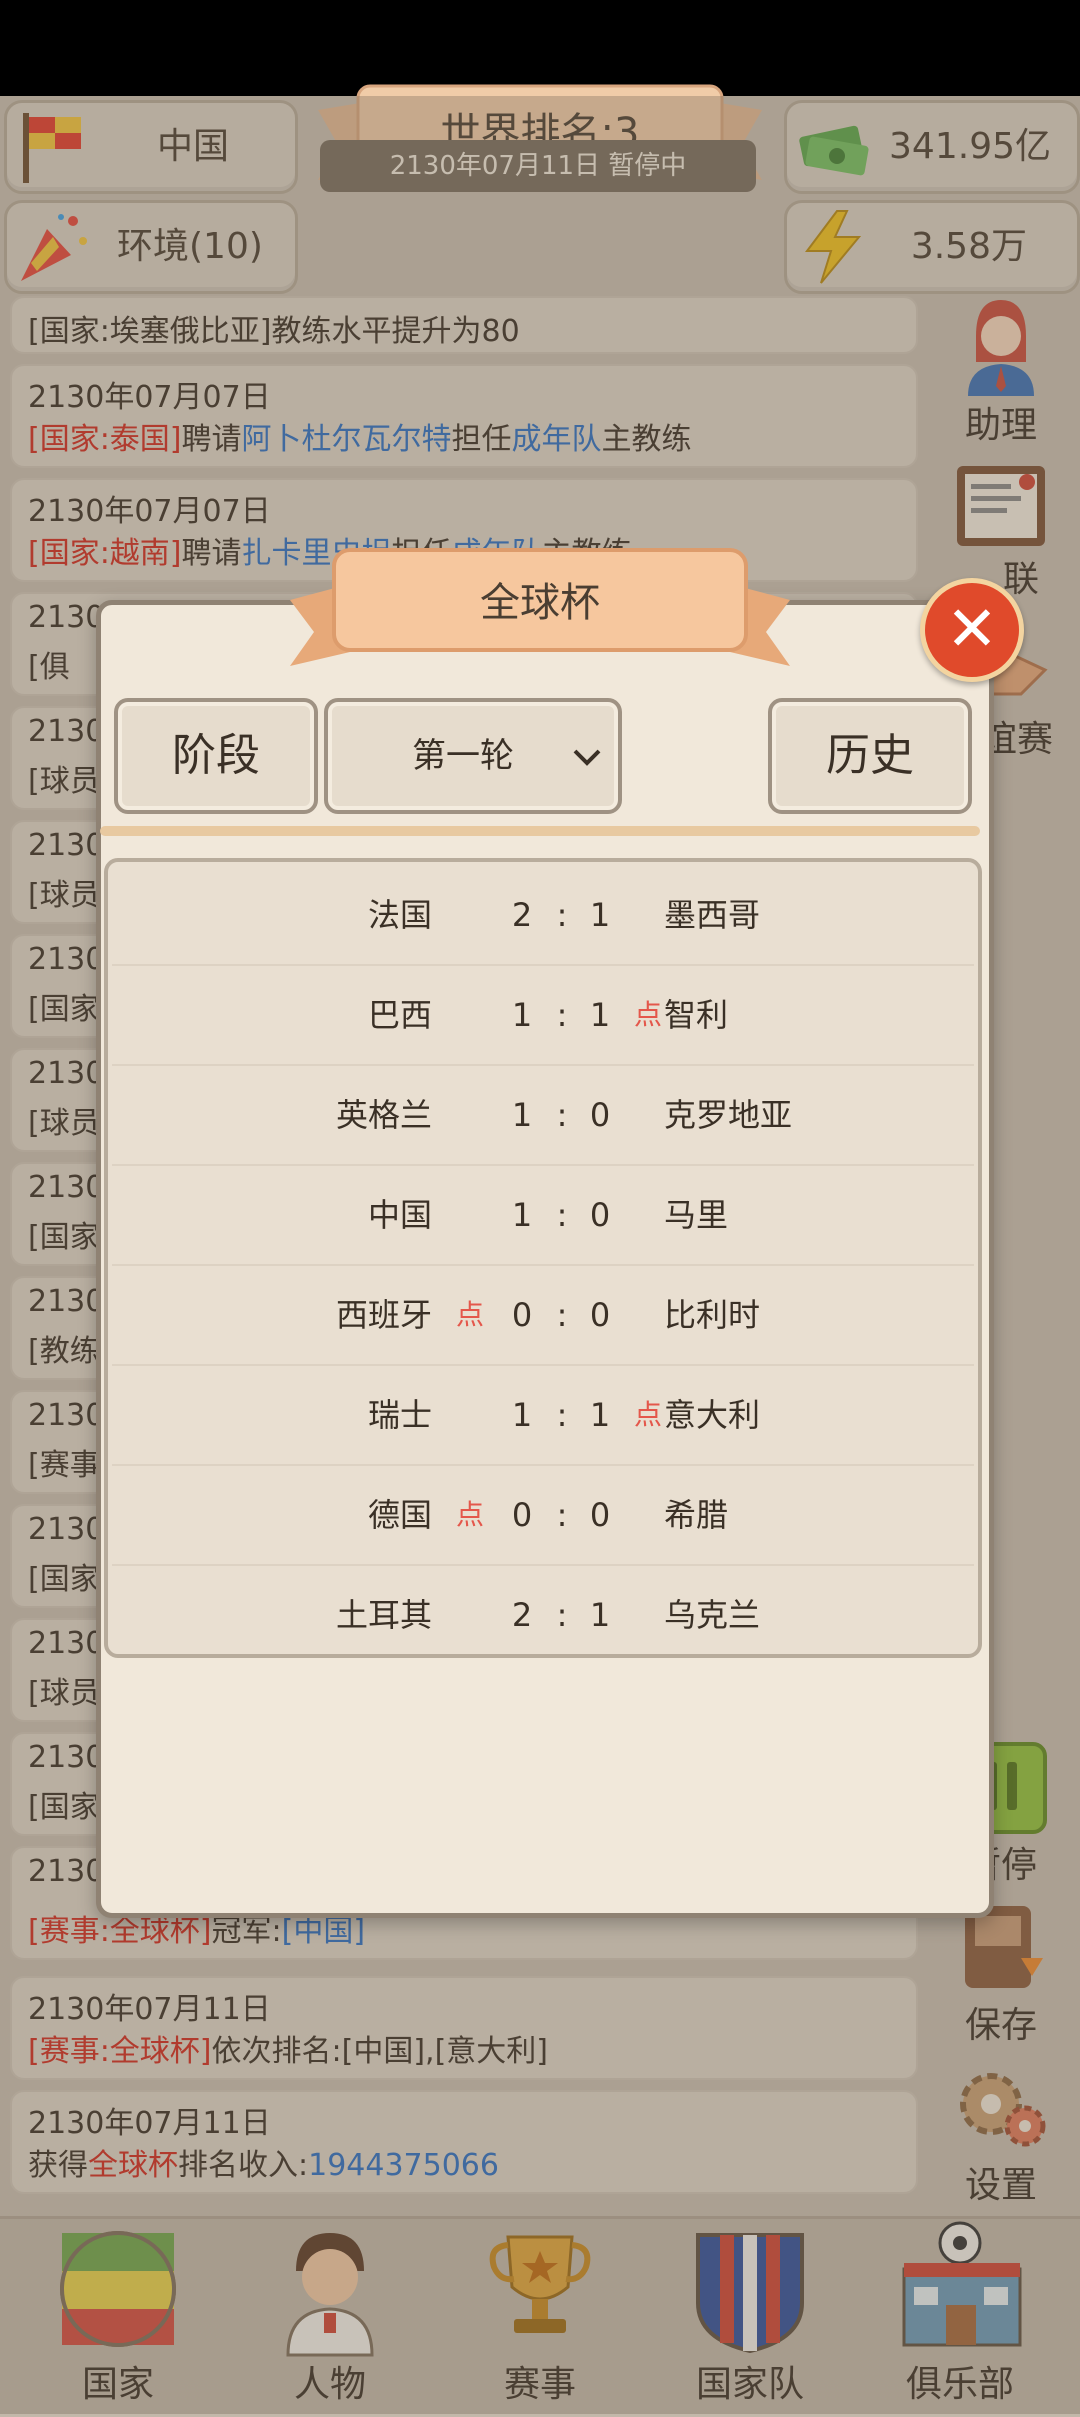 This screenshot has width=1080, height=2417. Describe the element at coordinates (543, 1416) in the screenshot. I see `match-row: 瑞士 1 : 1 点 意大利` at that location.